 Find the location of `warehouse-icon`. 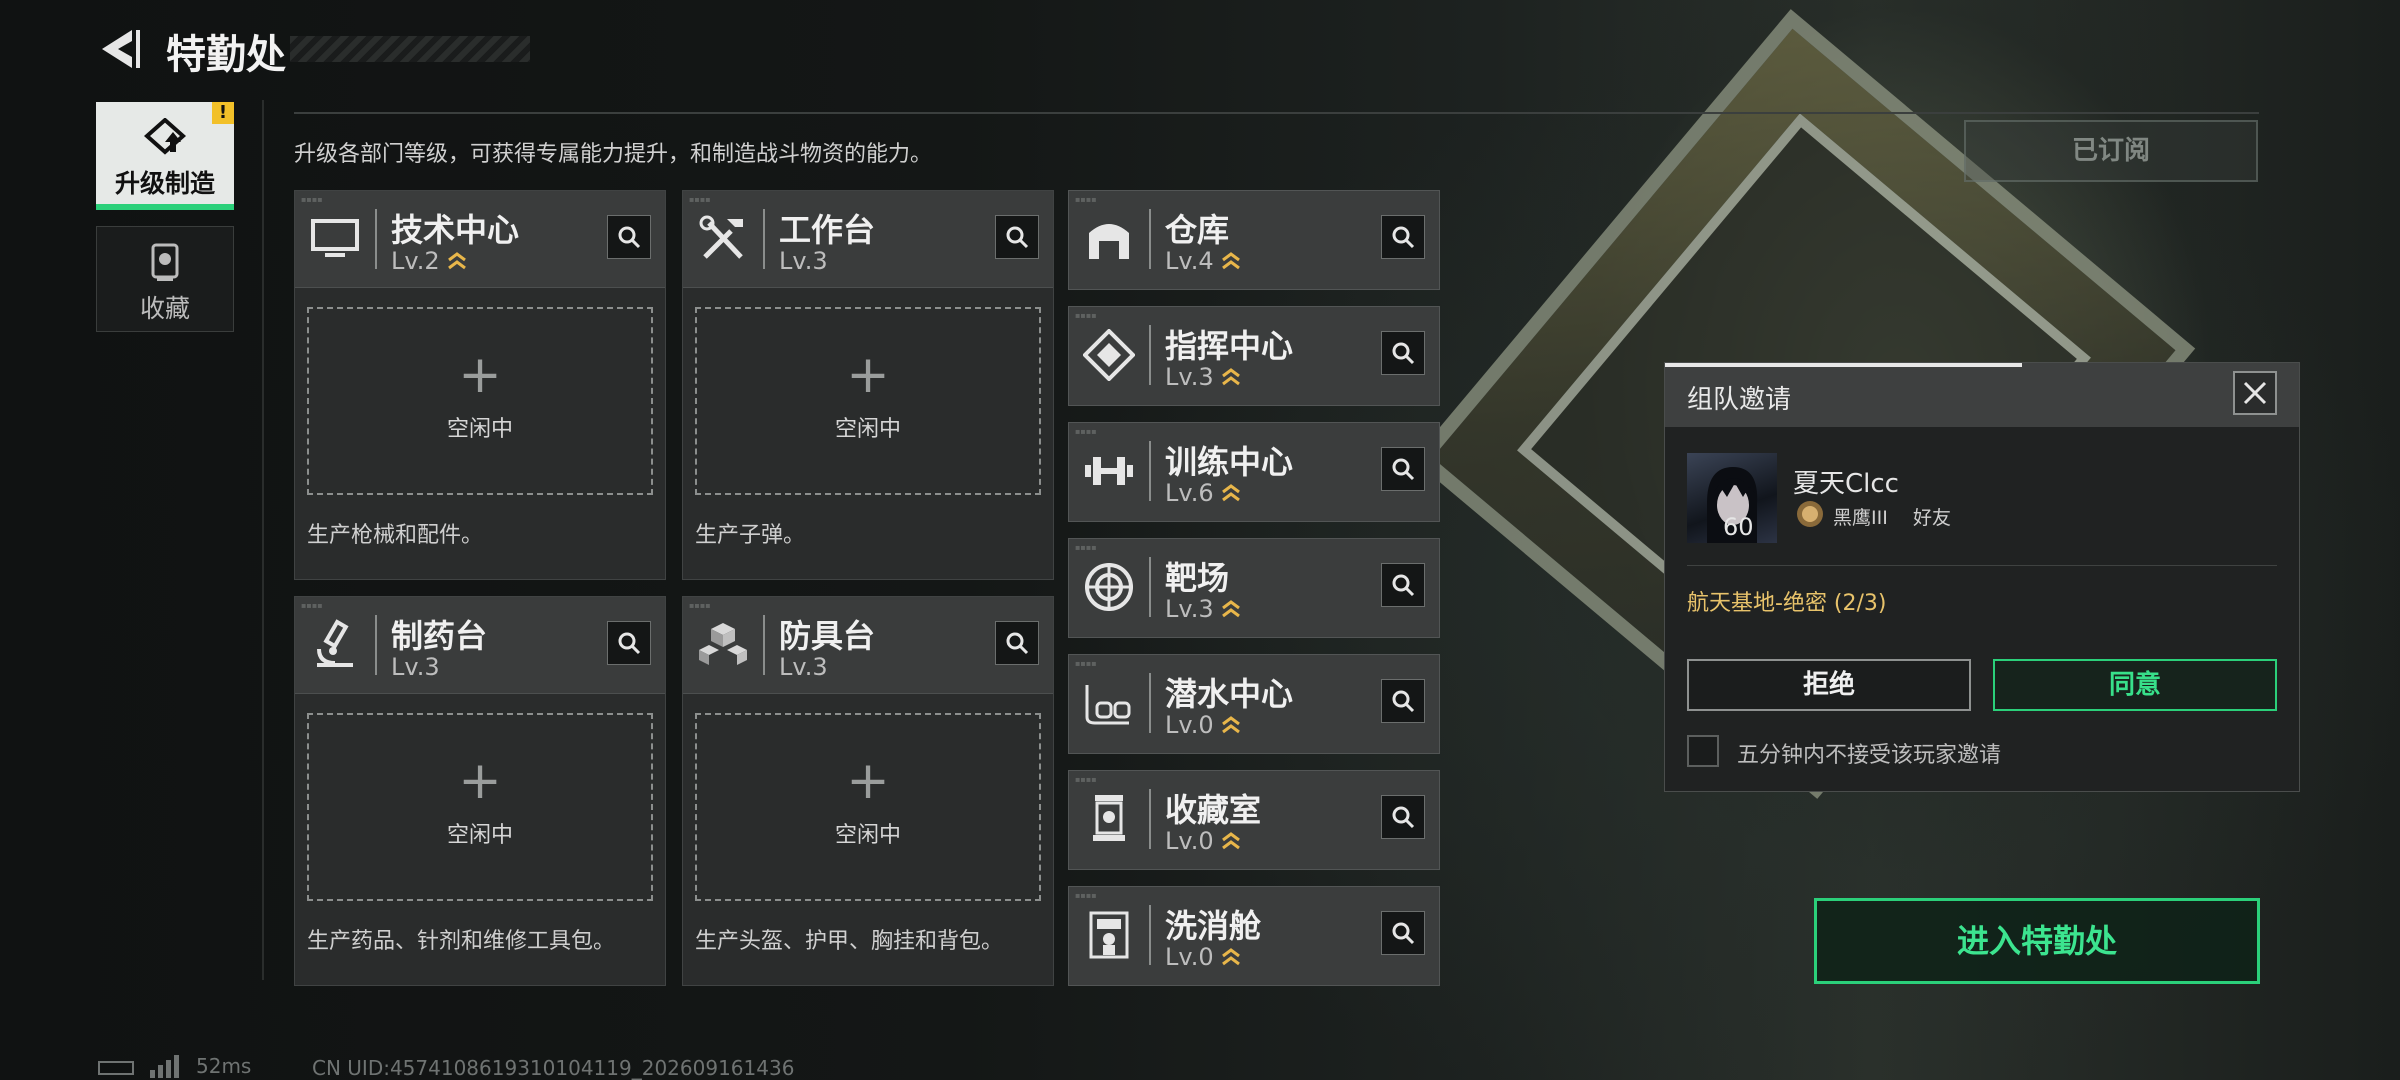

warehouse-icon is located at coordinates (1109, 241).